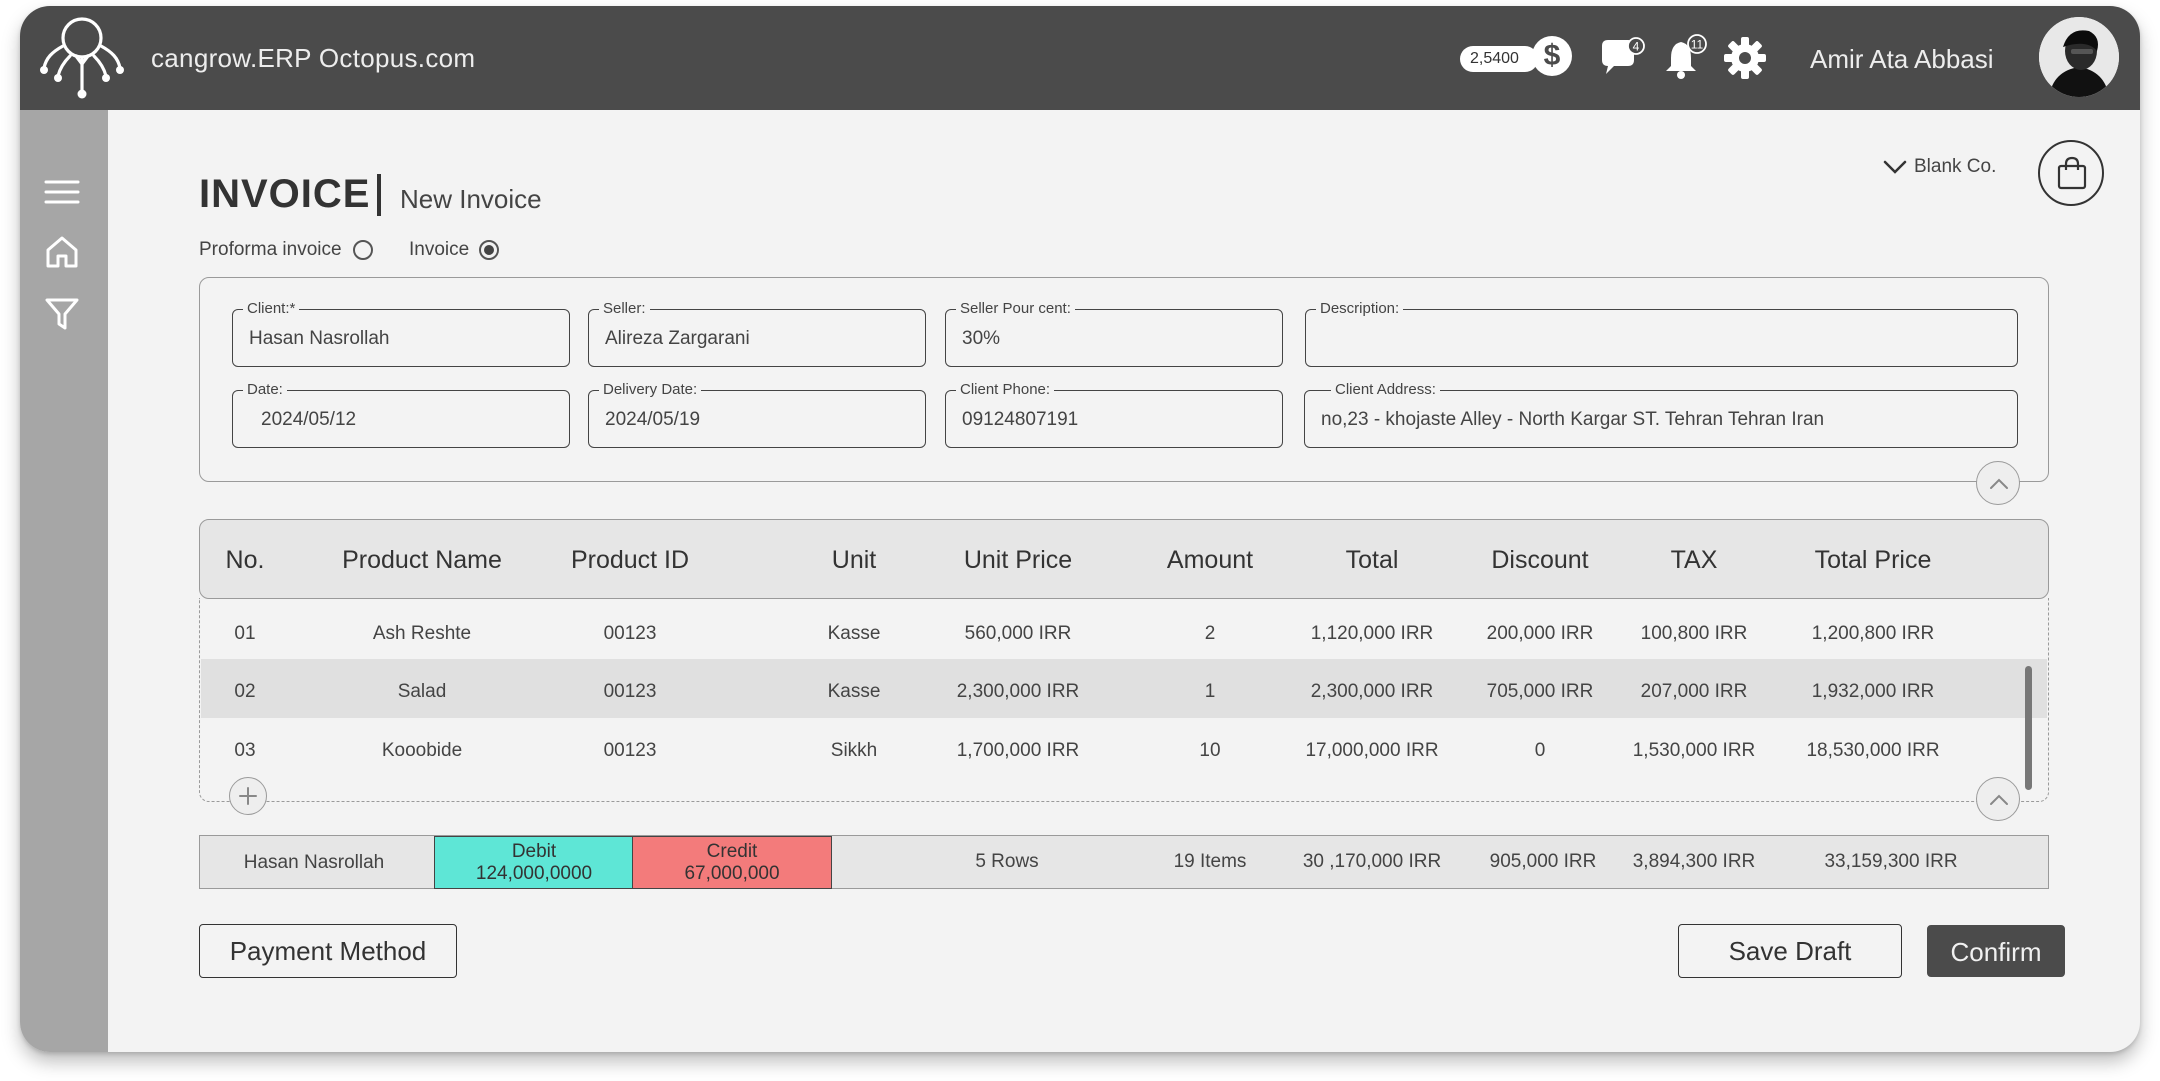  I want to click on client-label: Client:*, so click(271, 309).